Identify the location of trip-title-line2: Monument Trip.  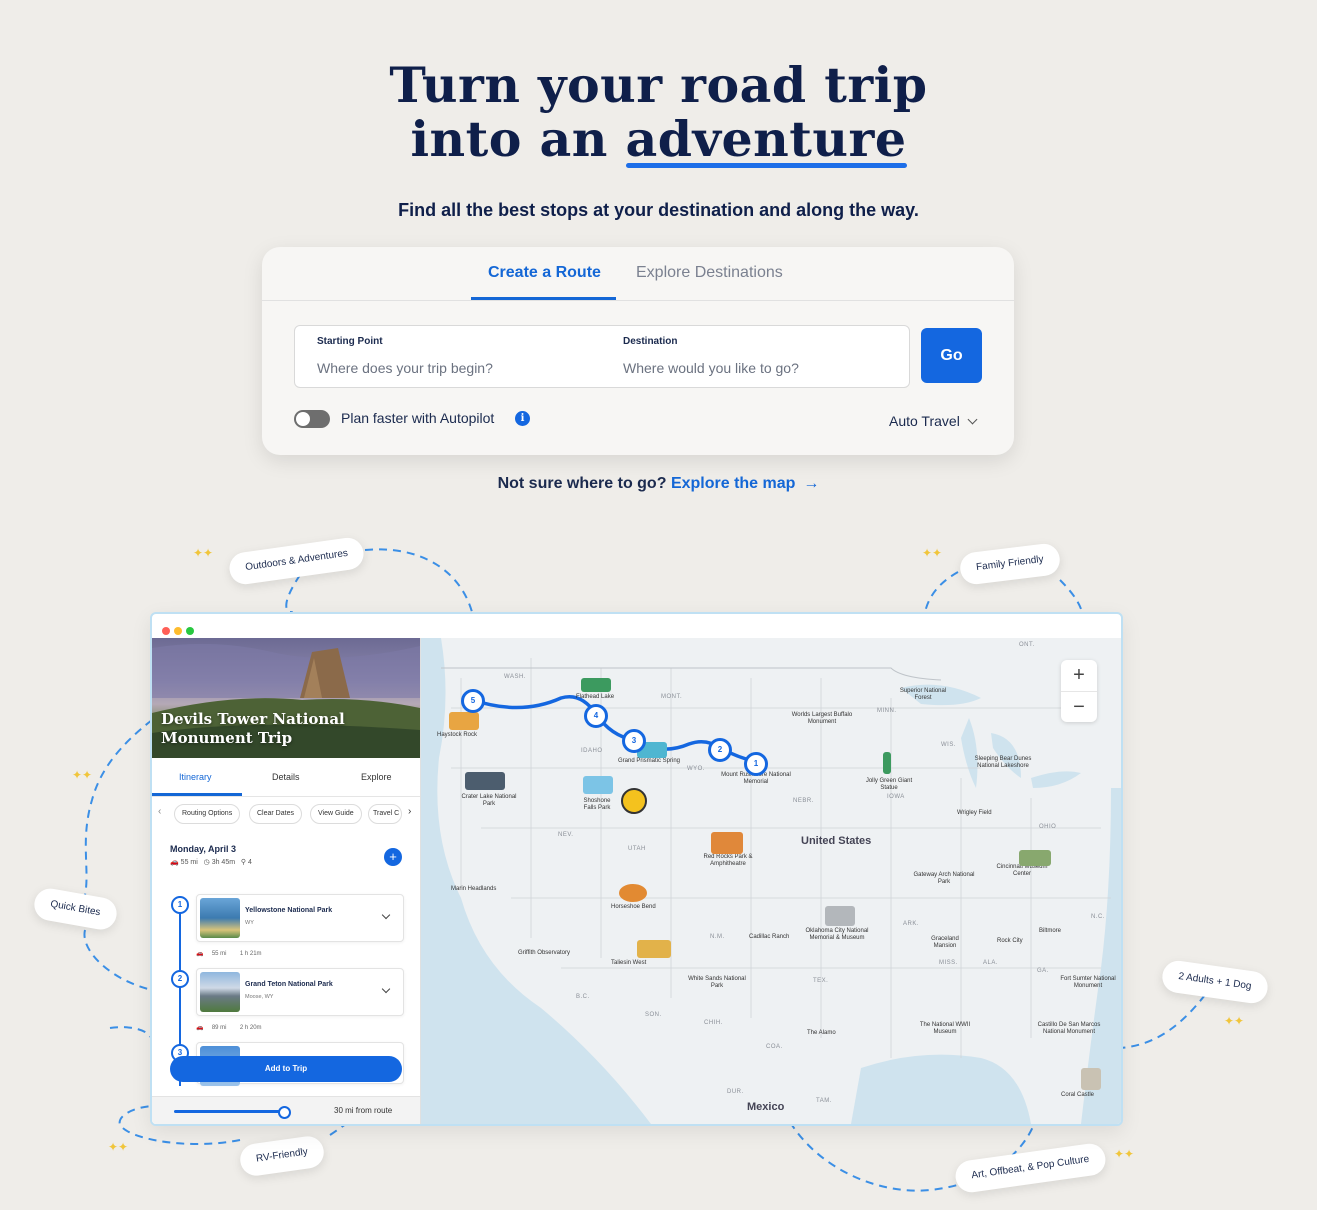
(227, 738).